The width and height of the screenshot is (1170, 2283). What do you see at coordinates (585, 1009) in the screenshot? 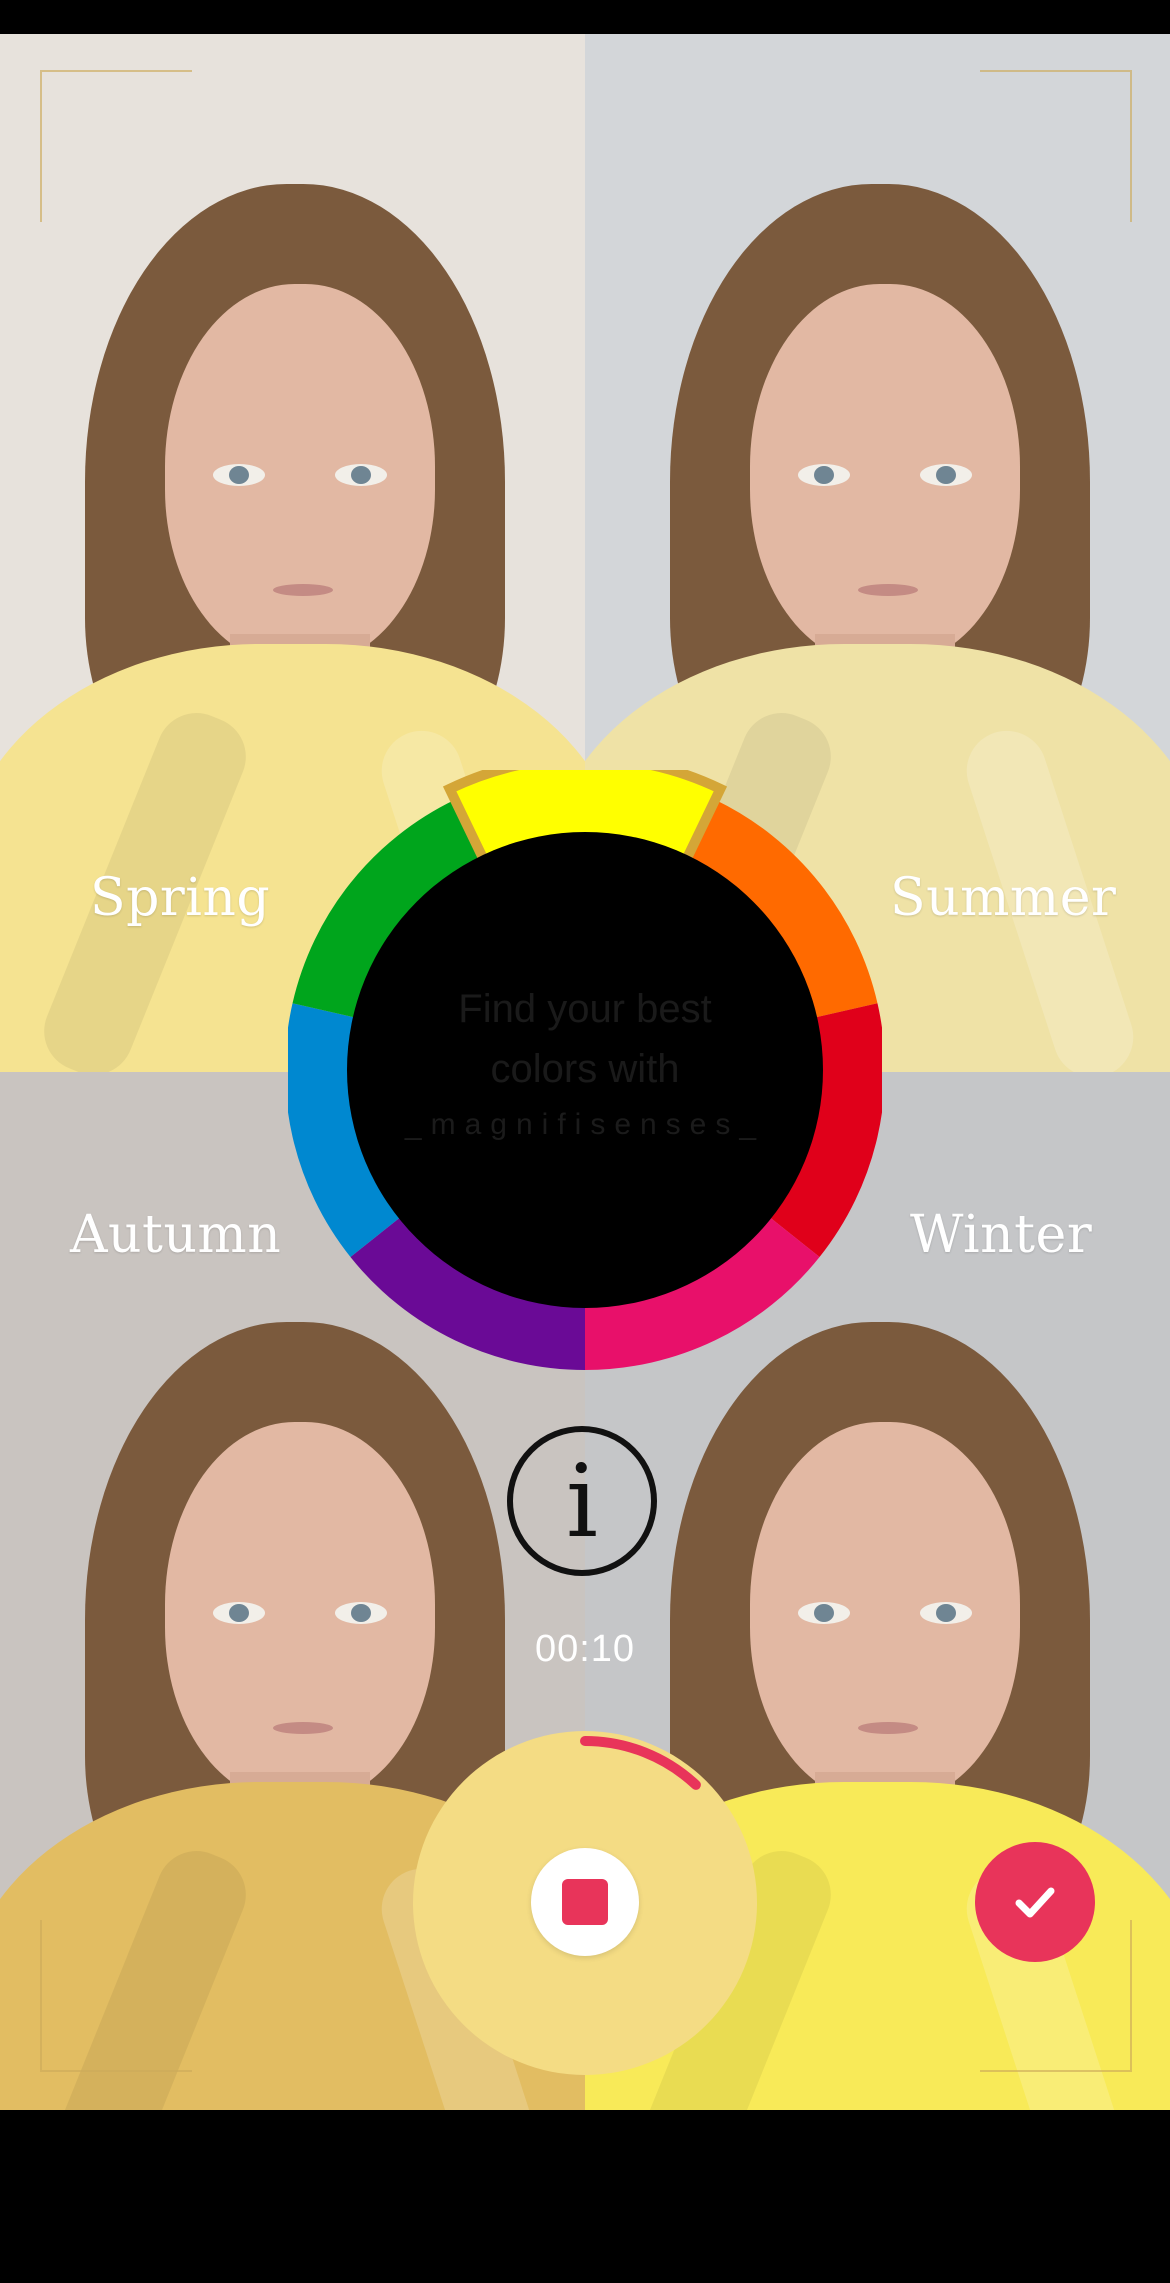
I see `wheel-heading-line1: Find your best` at bounding box center [585, 1009].